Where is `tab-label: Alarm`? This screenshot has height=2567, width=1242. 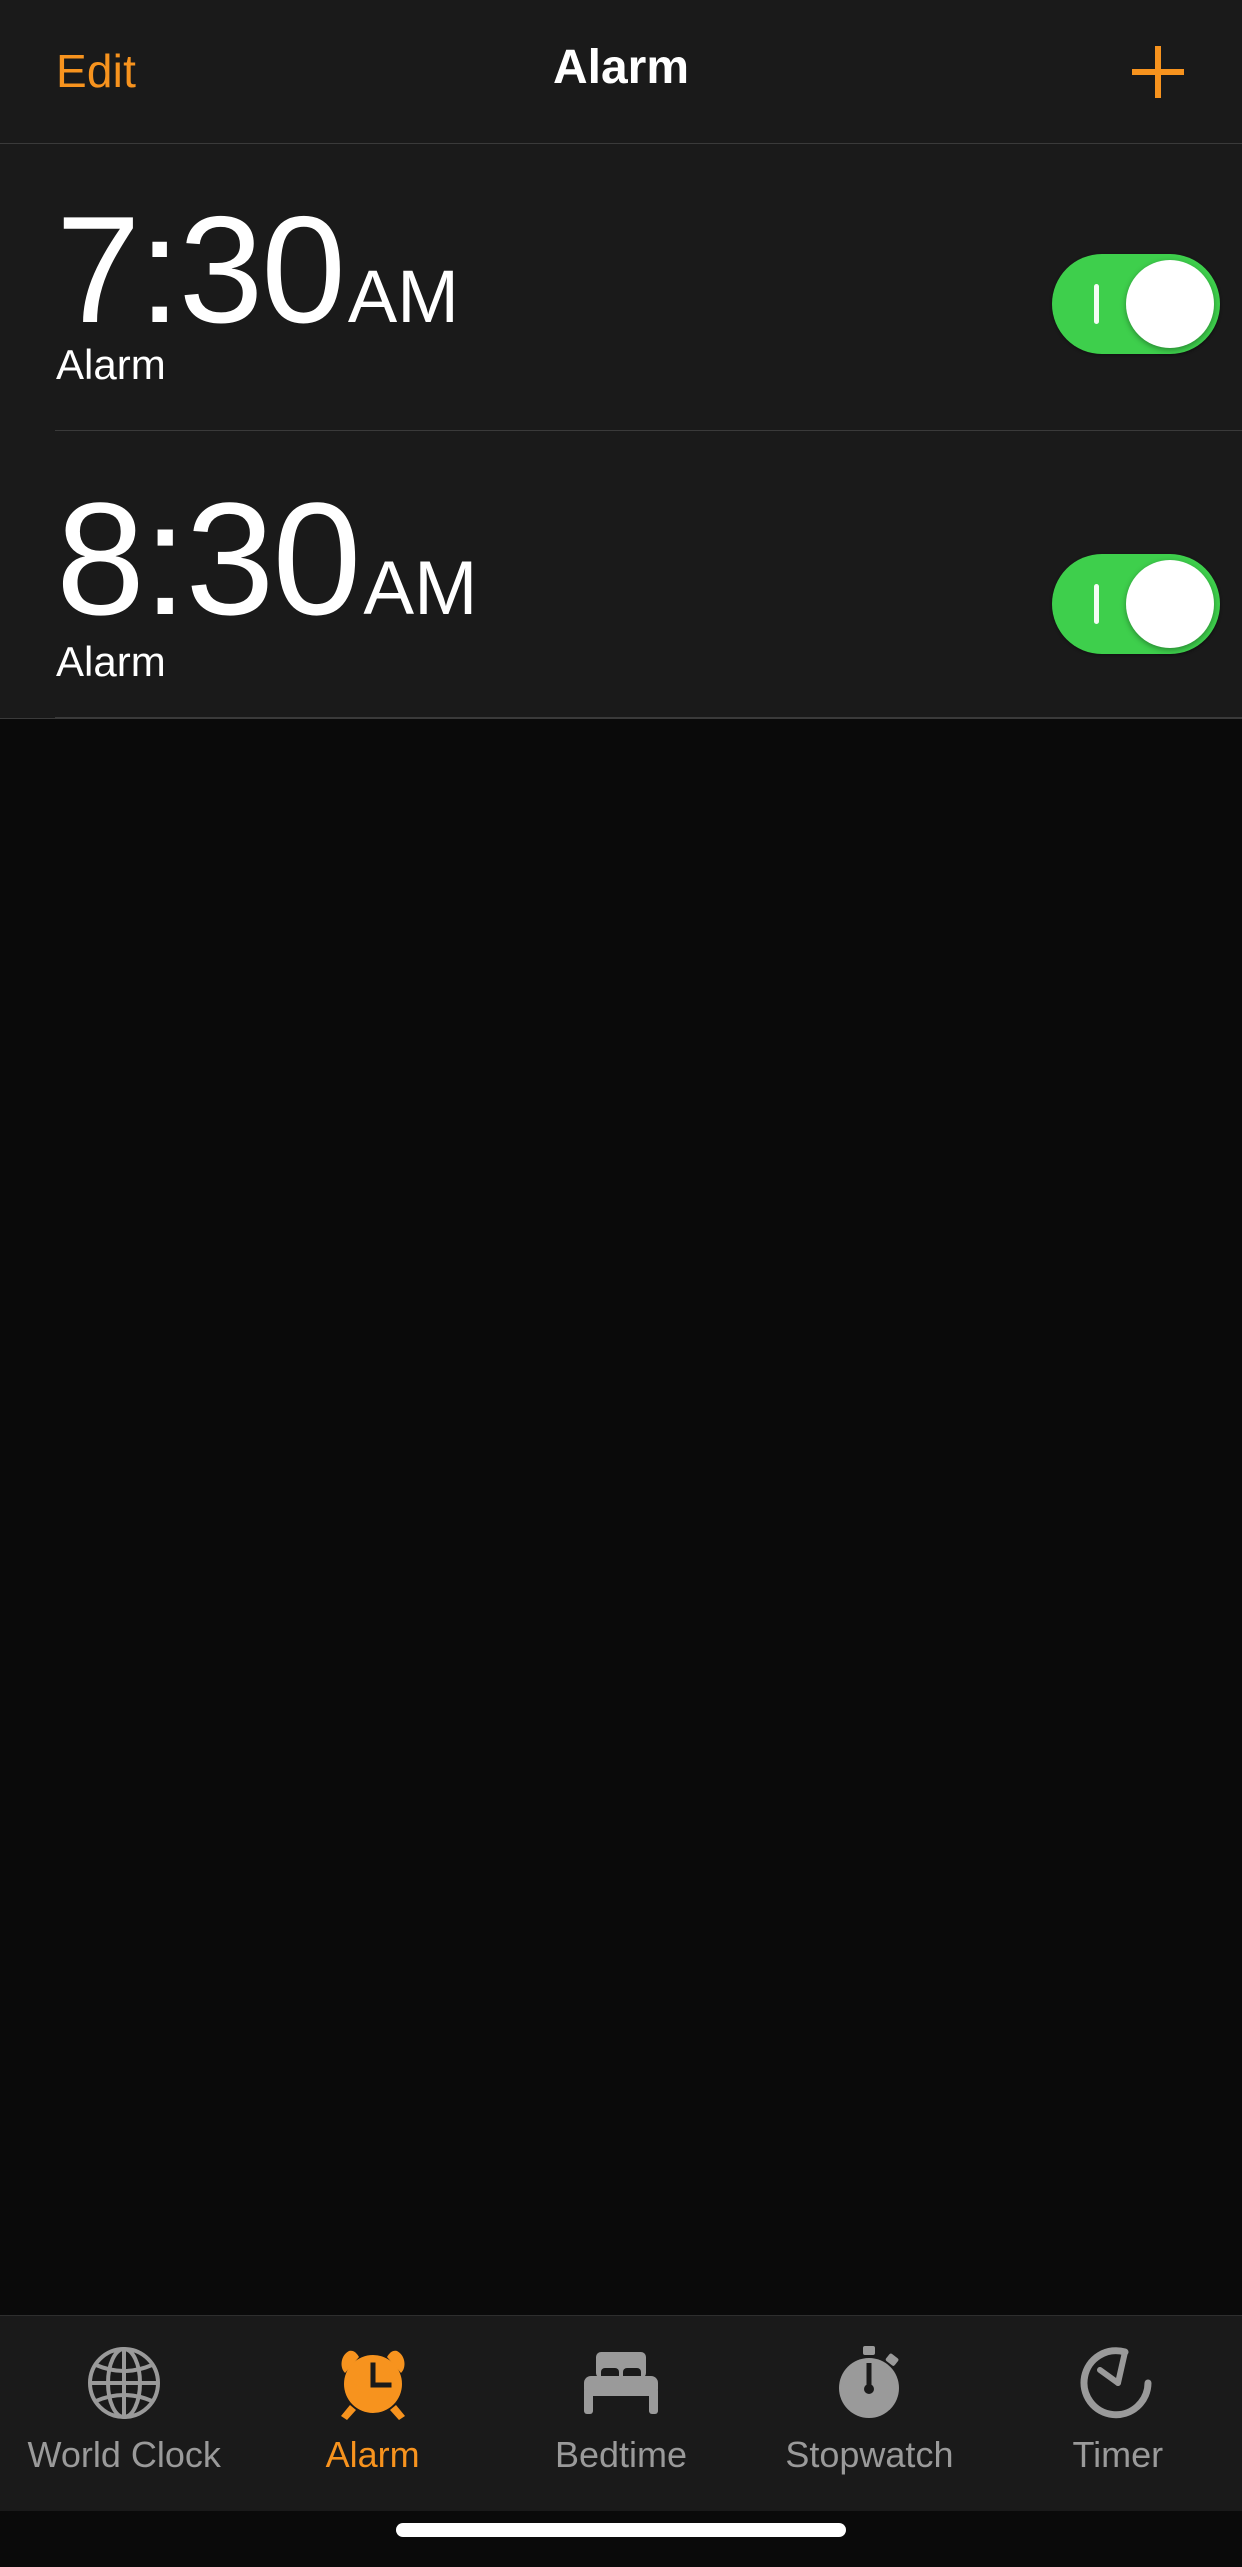 tab-label: Alarm is located at coordinates (372, 2454).